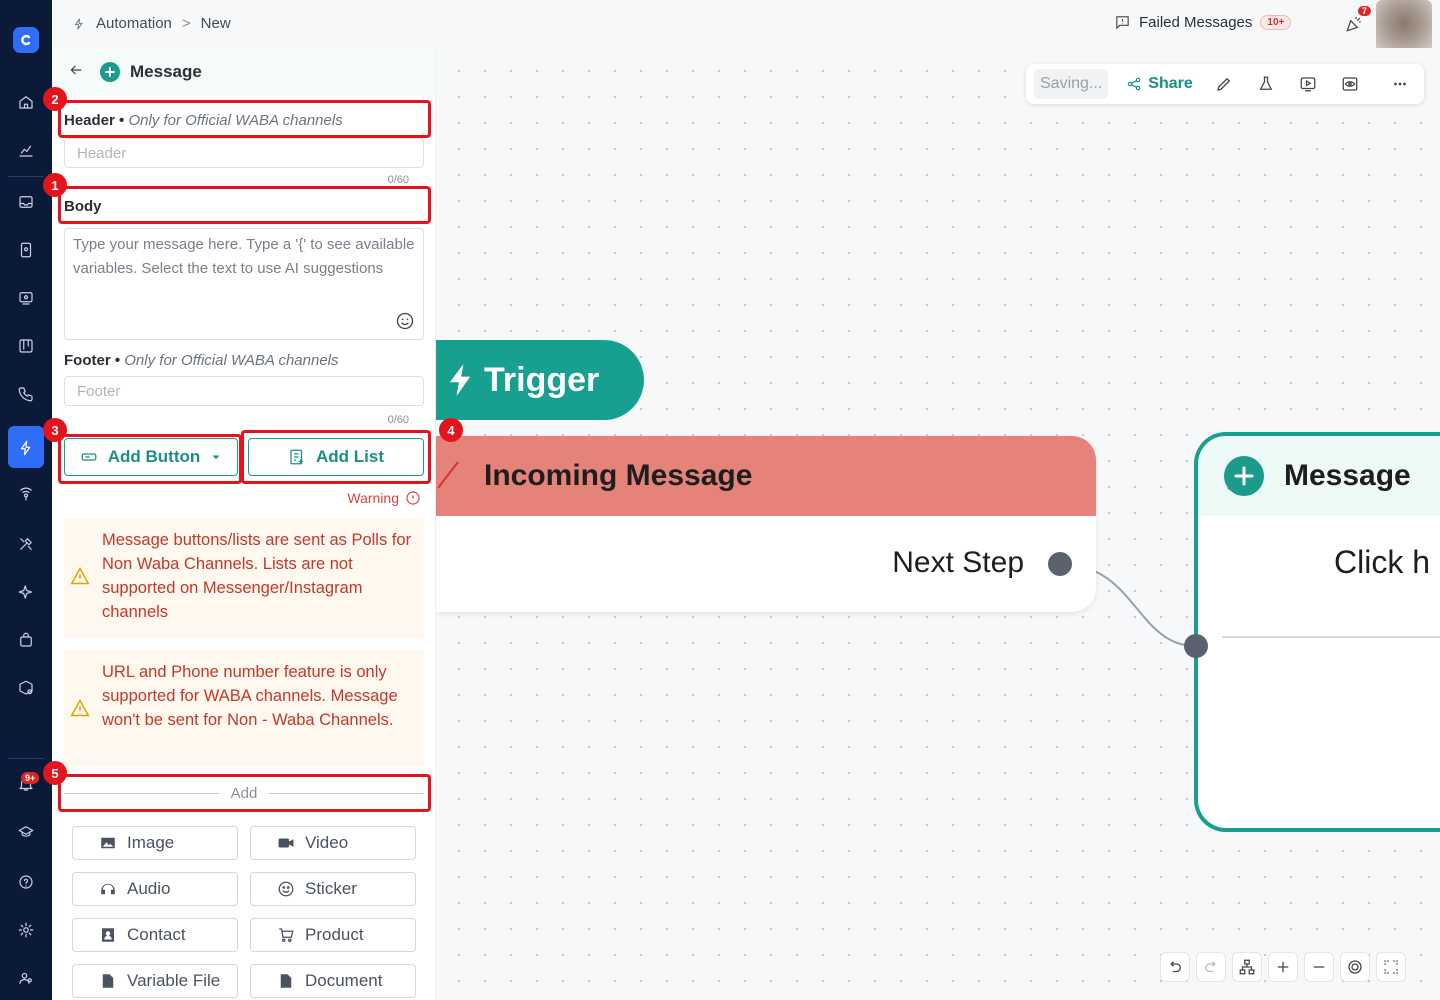 This screenshot has height=1000, width=1440. Describe the element at coordinates (26, 882) in the screenshot. I see `help-icon` at that location.